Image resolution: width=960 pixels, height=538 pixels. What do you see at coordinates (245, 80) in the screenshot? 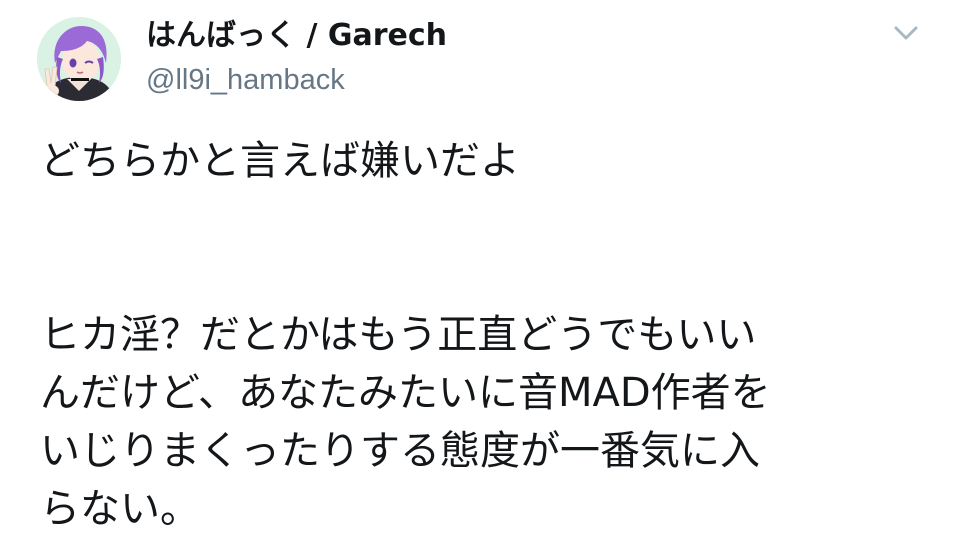
I see `user-handle: @ll9i_hamback` at bounding box center [245, 80].